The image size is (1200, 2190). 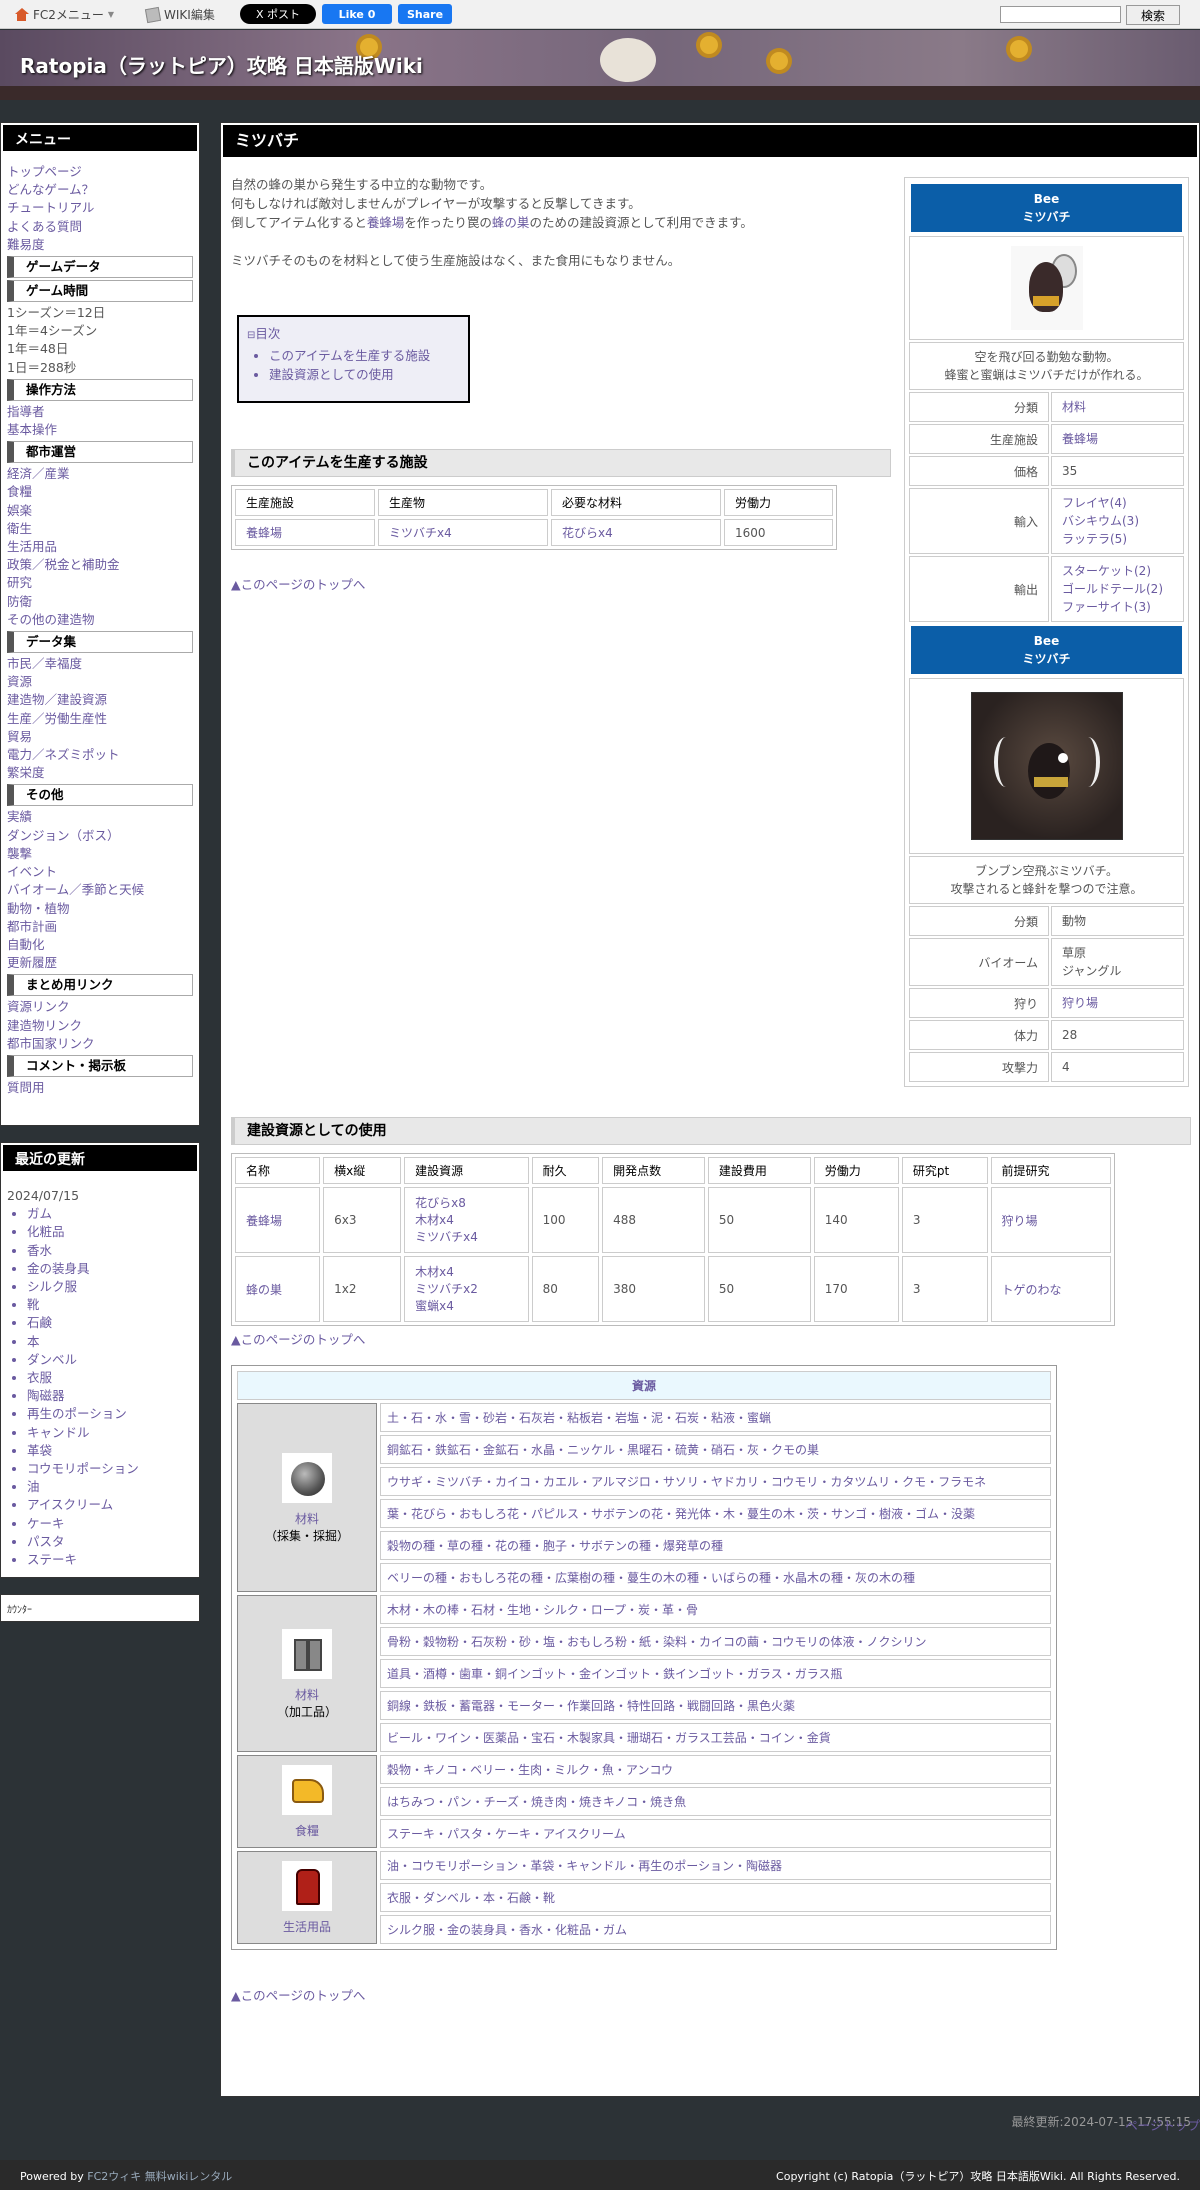 I want to click on wiki-edit-link: WIKI編集, so click(x=179, y=14).